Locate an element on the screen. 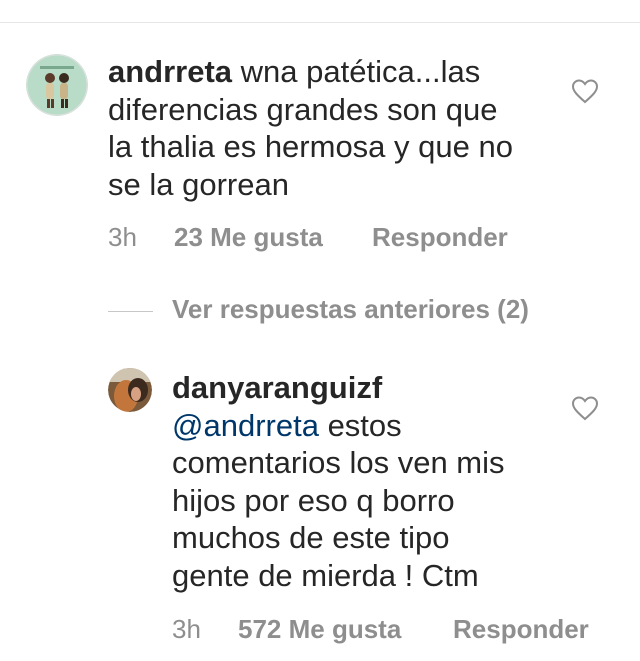  top-divider is located at coordinates (320, 22).